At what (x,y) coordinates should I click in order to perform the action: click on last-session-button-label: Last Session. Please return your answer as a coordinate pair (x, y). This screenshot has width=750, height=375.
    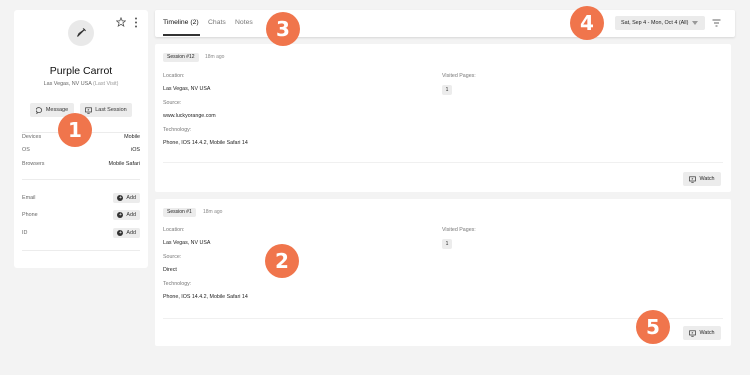
    Looking at the image, I should click on (111, 110).